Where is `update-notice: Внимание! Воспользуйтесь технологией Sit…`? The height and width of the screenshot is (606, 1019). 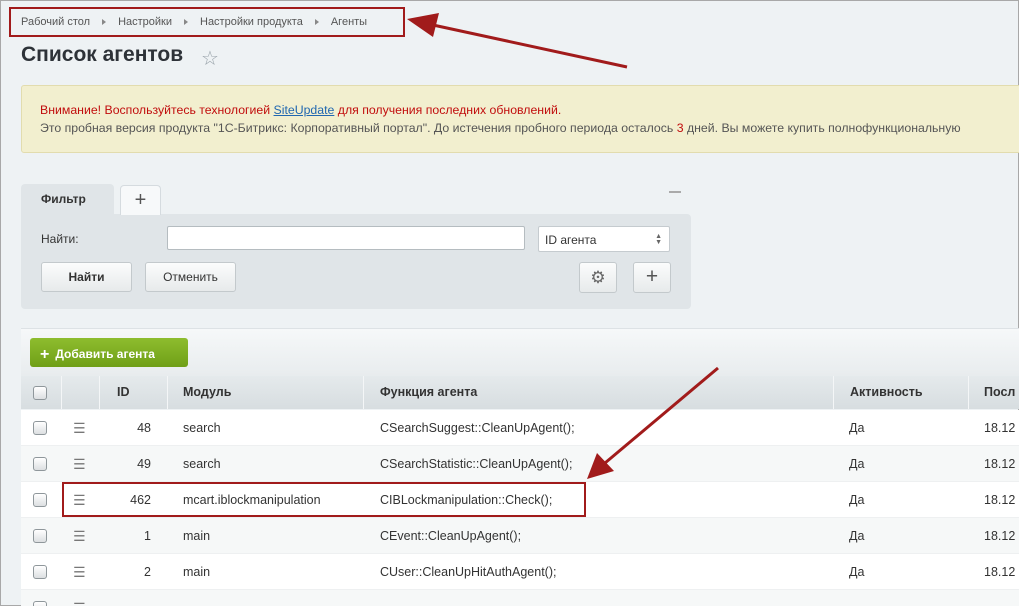
update-notice: Внимание! Воспользуйтесь технологией Sit… is located at coordinates (520, 119).